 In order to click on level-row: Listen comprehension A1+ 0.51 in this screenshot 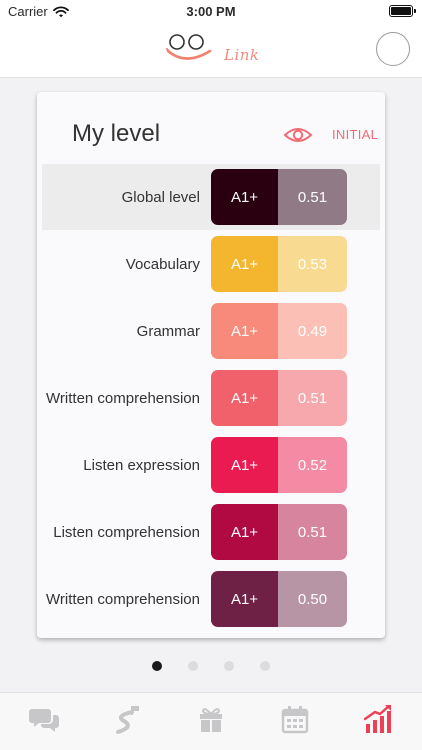, I will do `click(211, 532)`.